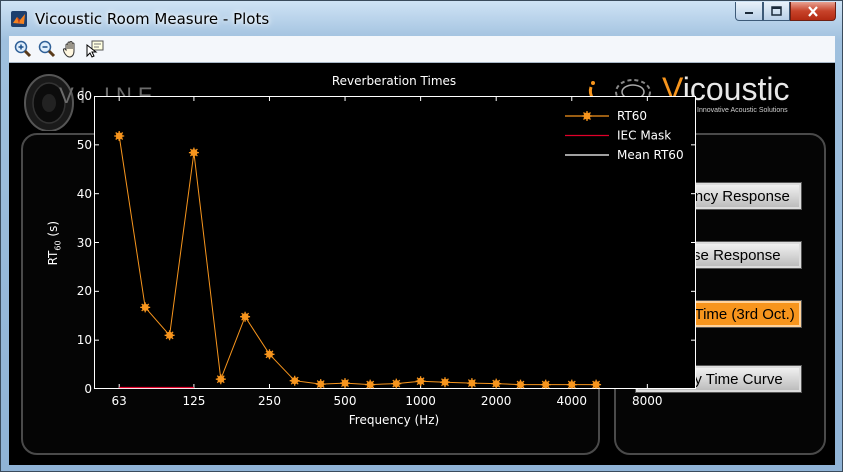 The width and height of the screenshot is (843, 472). I want to click on x-axis-label: Frequency (Hz), so click(394, 420).